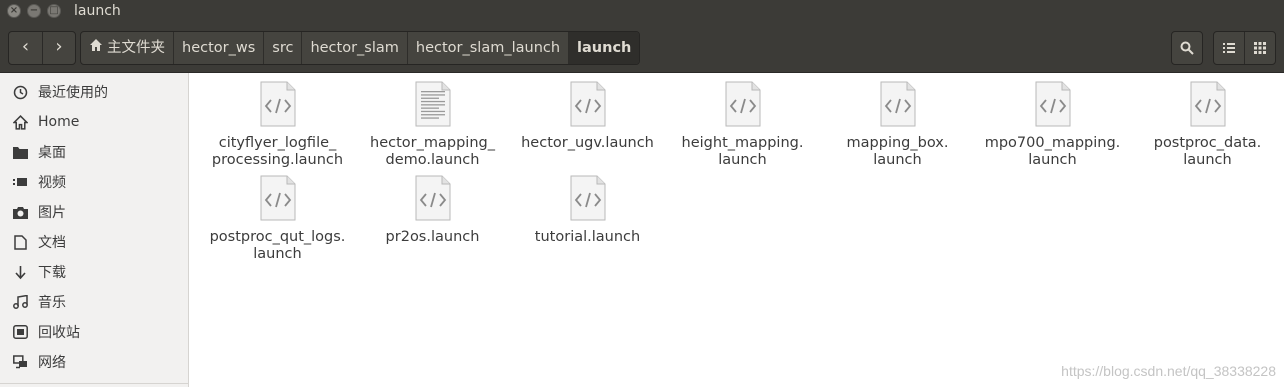 The width and height of the screenshot is (1284, 387). What do you see at coordinates (432, 237) in the screenshot?
I see `file-name-line: pr2os.launch` at bounding box center [432, 237].